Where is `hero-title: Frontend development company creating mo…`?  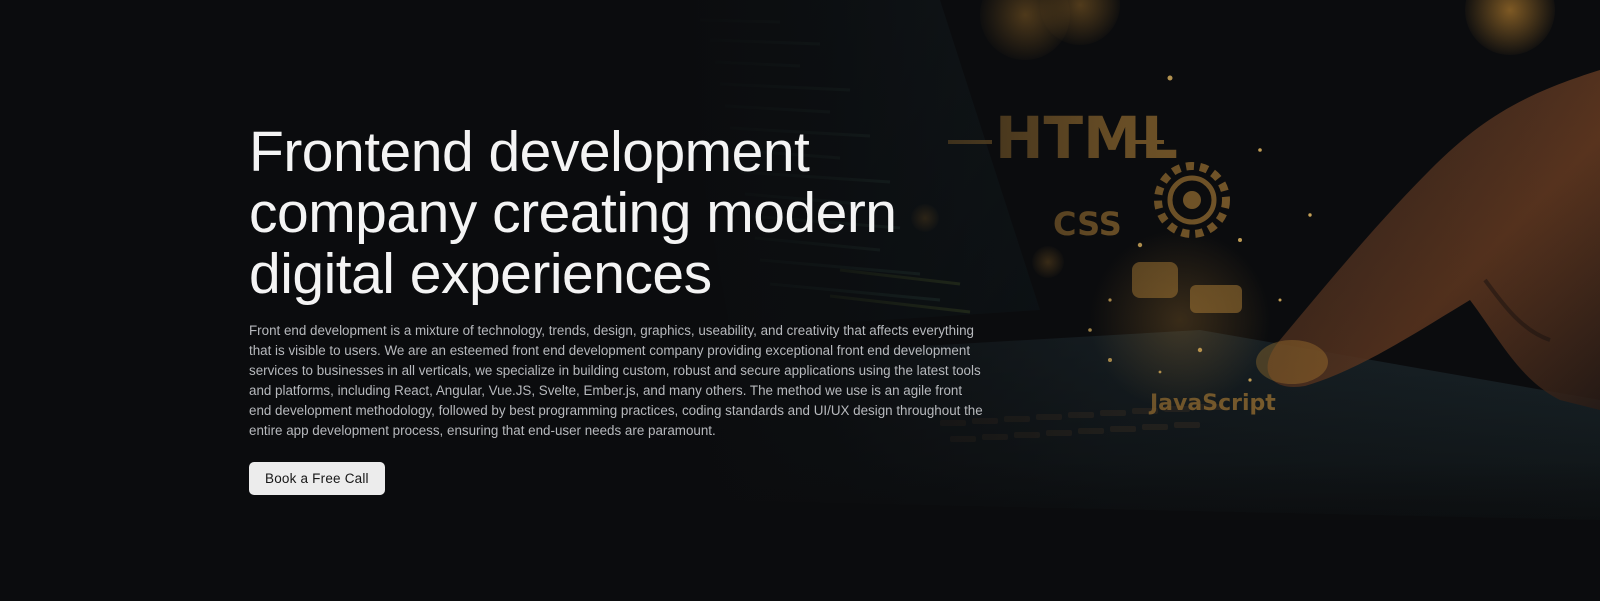
hero-title: Frontend development company creating mo… is located at coordinates (573, 213).